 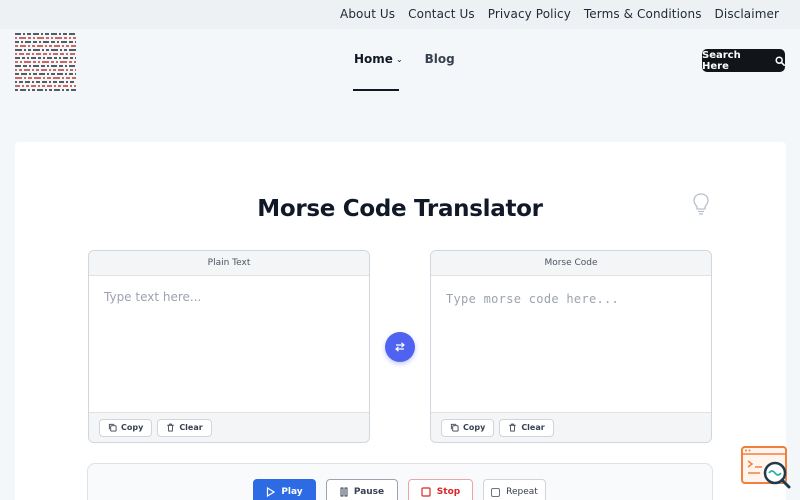 I want to click on page-title: Morse Code Translator, so click(x=400, y=209).